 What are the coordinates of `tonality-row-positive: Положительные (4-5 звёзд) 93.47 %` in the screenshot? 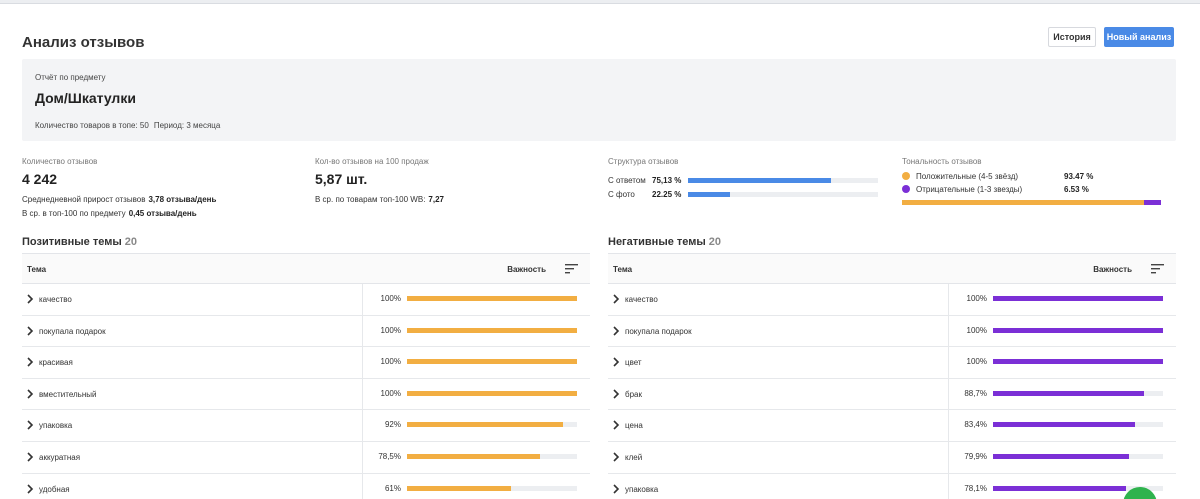 It's located at (1002, 176).